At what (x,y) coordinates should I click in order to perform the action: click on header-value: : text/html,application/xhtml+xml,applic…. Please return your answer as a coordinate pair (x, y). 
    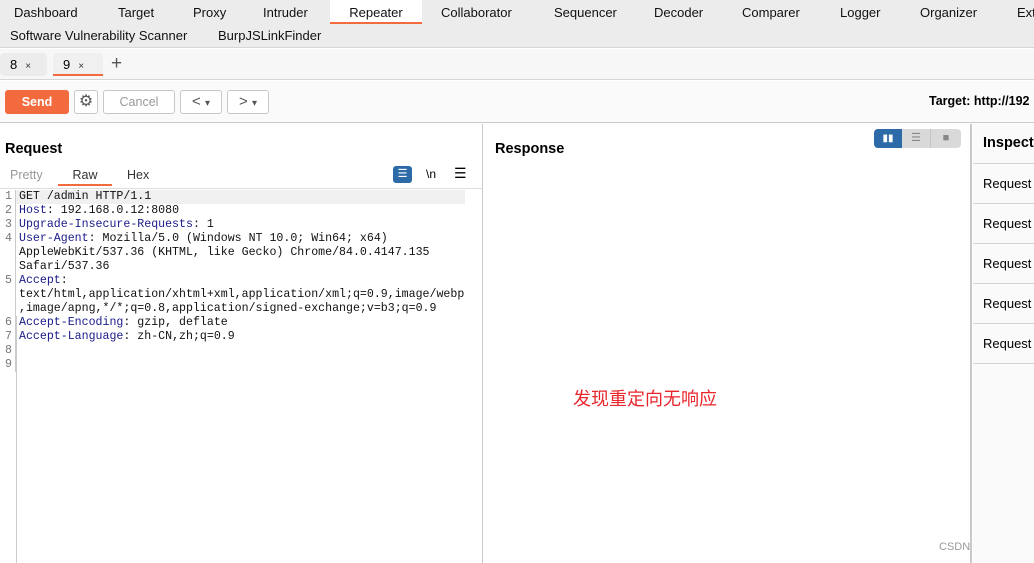
    Looking at the image, I should click on (242, 294).